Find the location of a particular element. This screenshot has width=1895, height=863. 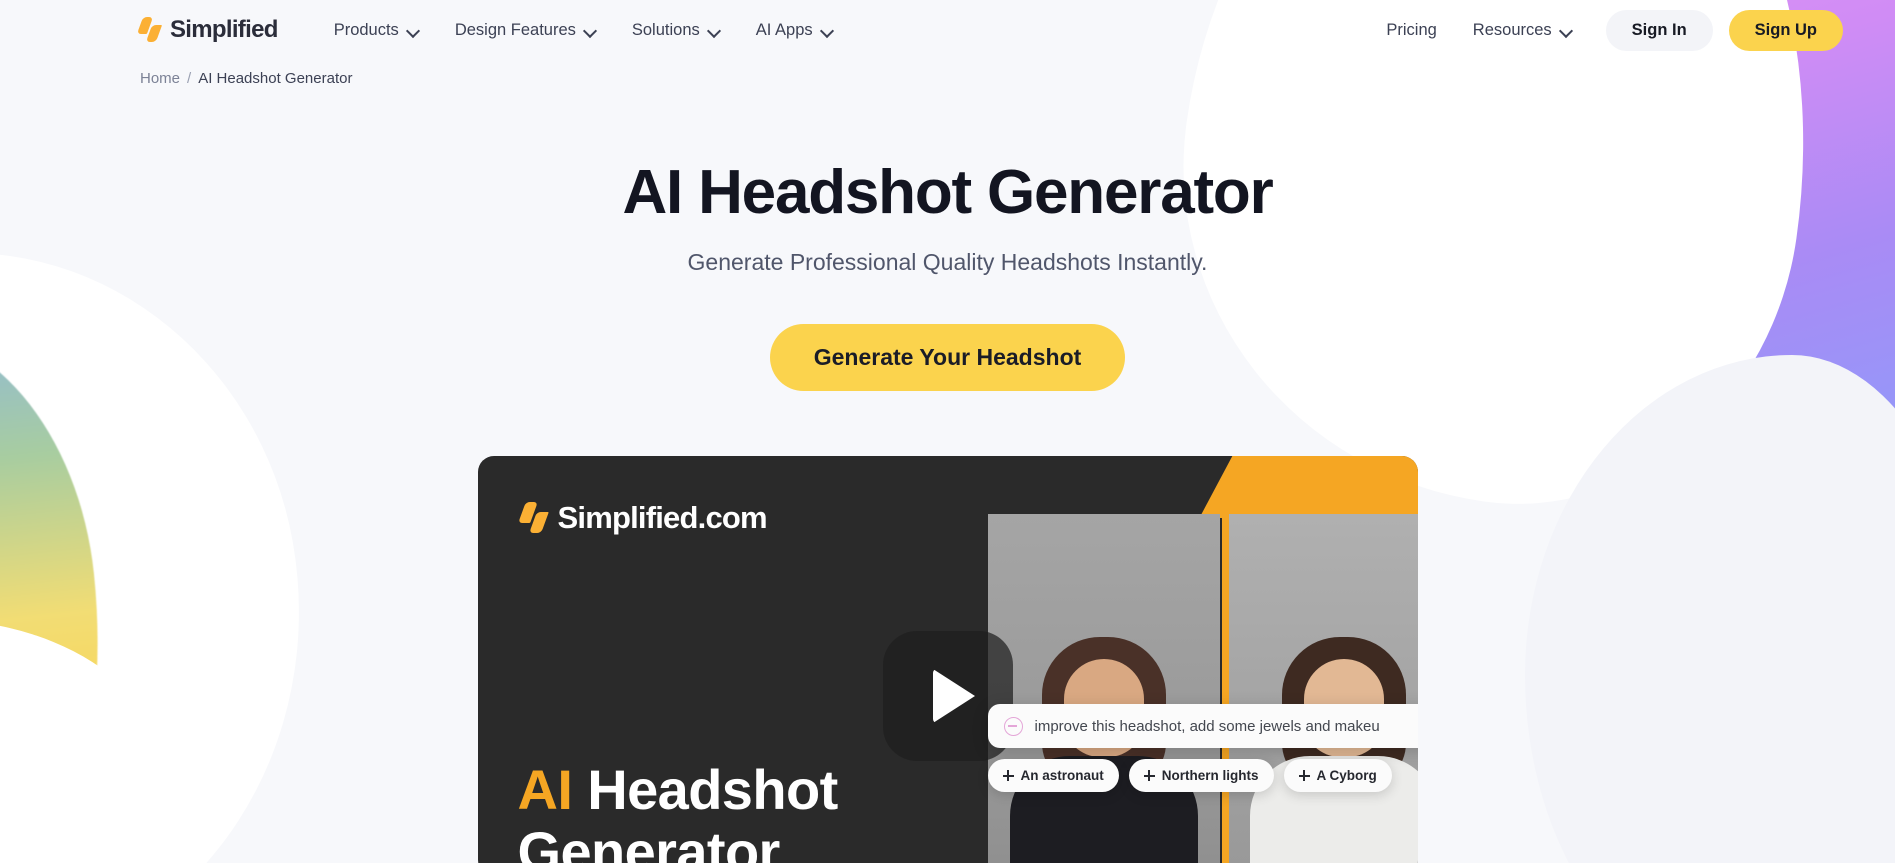

video-headline-line2: Generator is located at coordinates (649, 841).